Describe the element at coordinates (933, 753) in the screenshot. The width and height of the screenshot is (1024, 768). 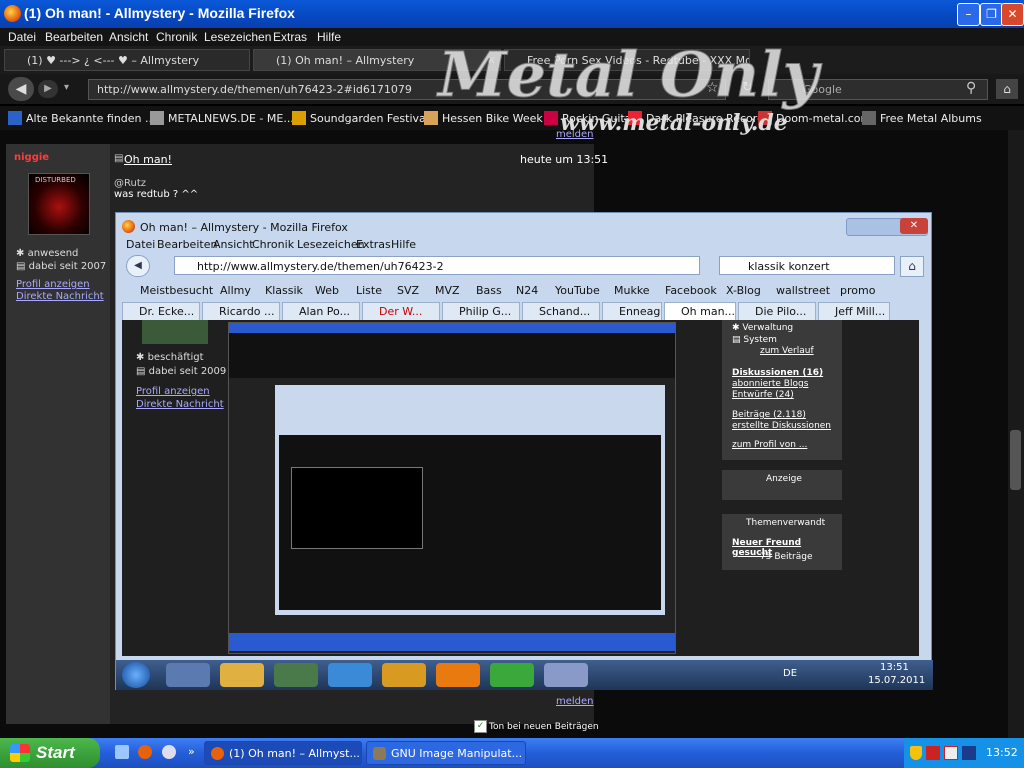
I see `network-icon` at that location.